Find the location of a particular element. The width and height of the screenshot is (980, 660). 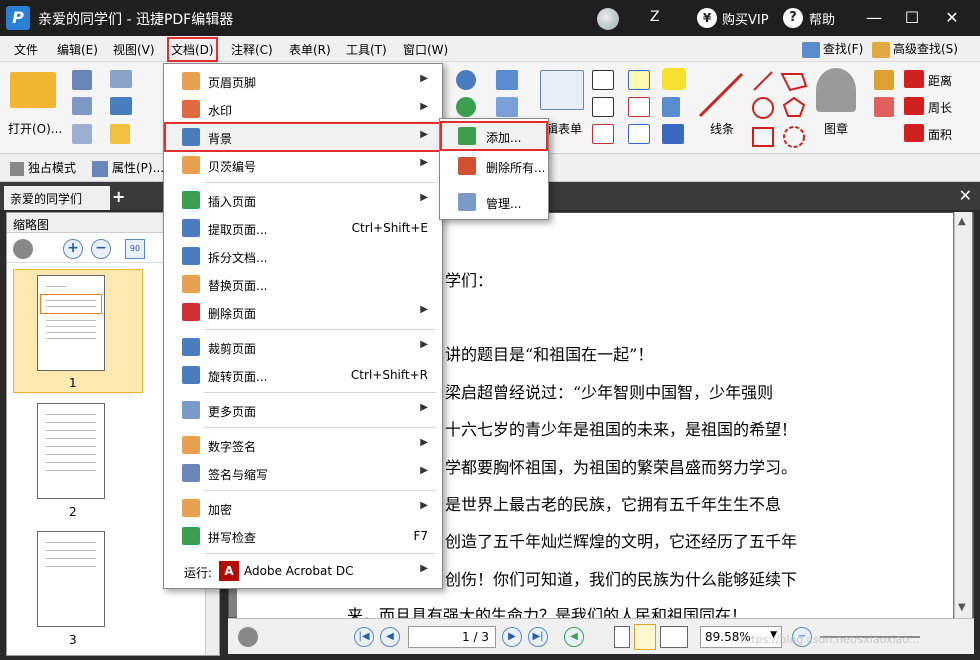

vip-icon: ¥ is located at coordinates (707, 18).